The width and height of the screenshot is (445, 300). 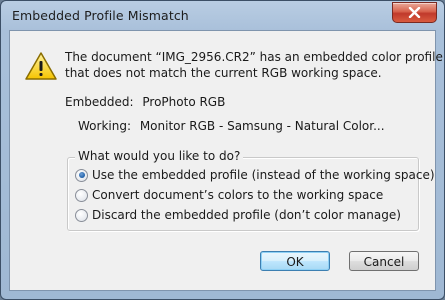 What do you see at coordinates (81, 175) in the screenshot?
I see `radio-button-selected` at bounding box center [81, 175].